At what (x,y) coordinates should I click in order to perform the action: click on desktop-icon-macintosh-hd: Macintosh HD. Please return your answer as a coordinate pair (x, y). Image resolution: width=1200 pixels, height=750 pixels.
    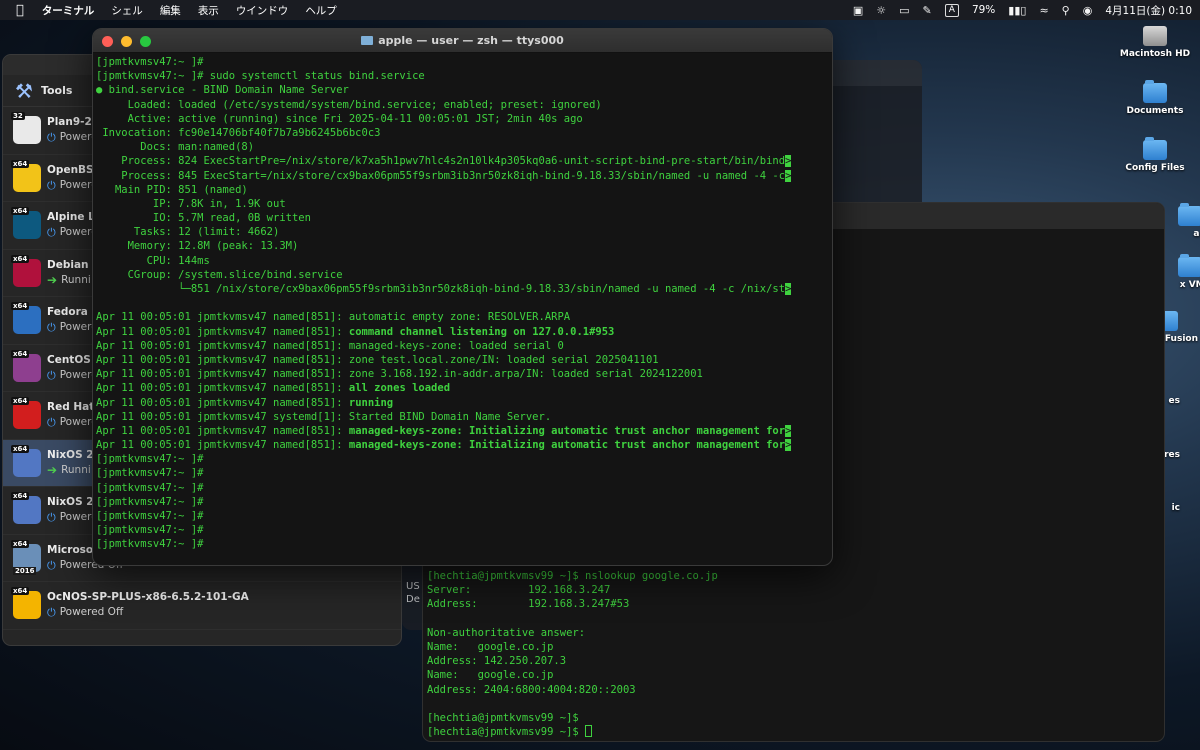
    Looking at the image, I should click on (1155, 42).